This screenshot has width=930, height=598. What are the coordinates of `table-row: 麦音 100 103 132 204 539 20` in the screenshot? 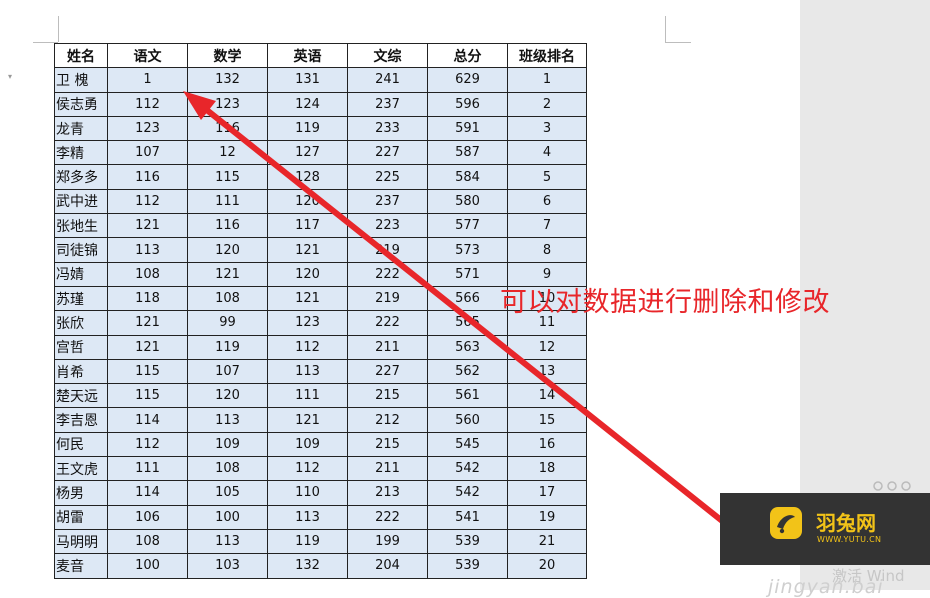 It's located at (320, 566).